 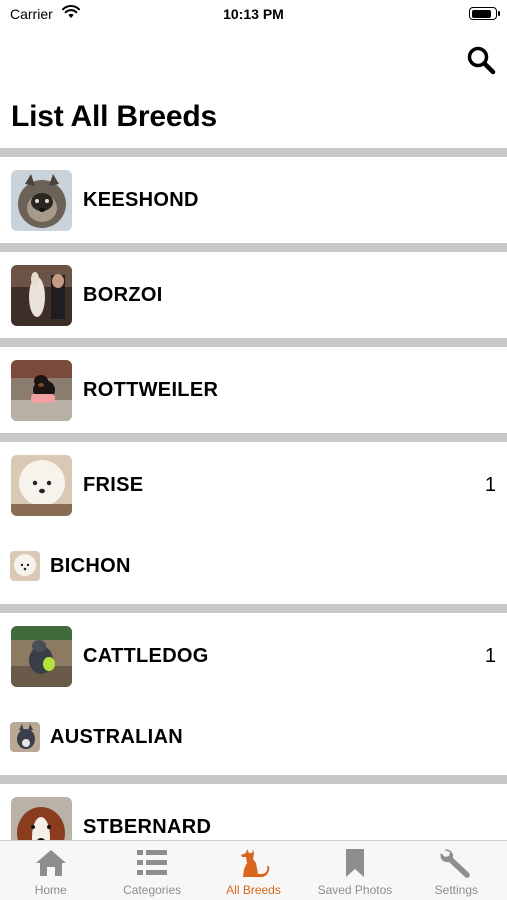 I want to click on tab-bar: Home Categories All Breeds Saved Photos, so click(x=253, y=870).